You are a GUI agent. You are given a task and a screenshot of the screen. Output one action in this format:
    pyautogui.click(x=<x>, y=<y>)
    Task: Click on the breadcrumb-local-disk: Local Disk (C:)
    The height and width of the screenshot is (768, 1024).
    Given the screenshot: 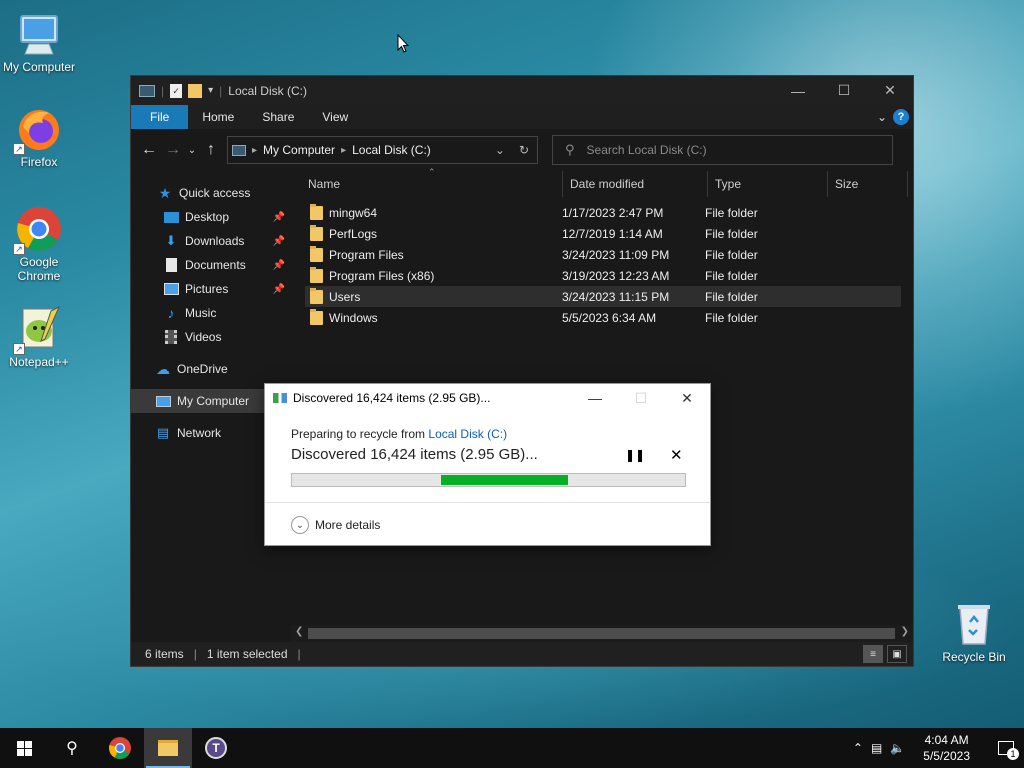 What is the action you would take?
    pyautogui.click(x=391, y=150)
    